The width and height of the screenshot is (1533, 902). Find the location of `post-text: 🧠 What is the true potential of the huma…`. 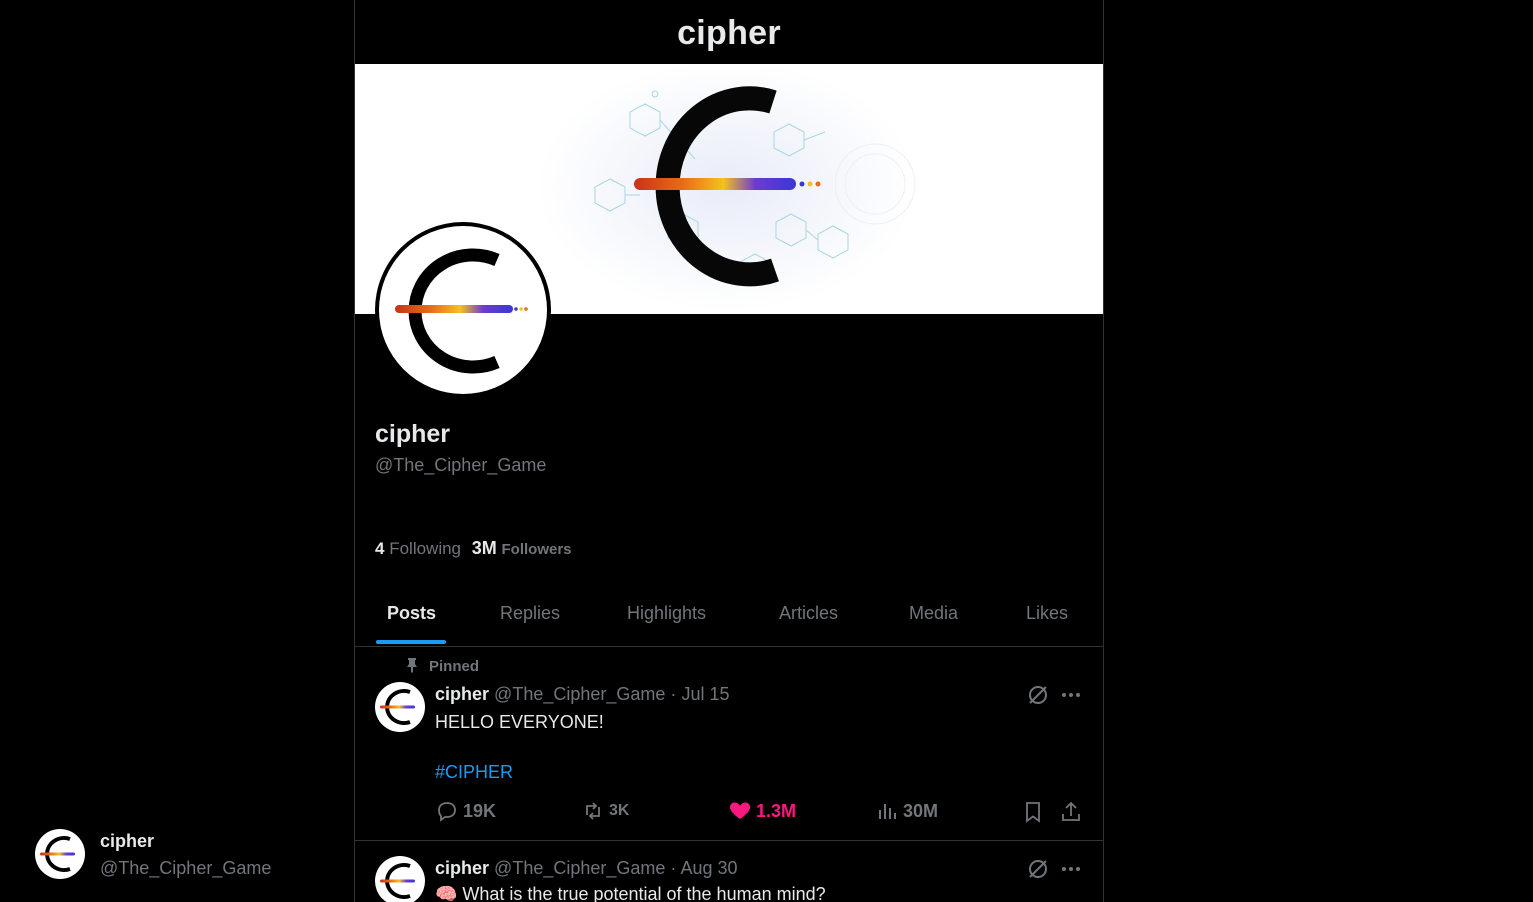

post-text: 🧠 What is the true potential of the huma… is located at coordinates (630, 893).